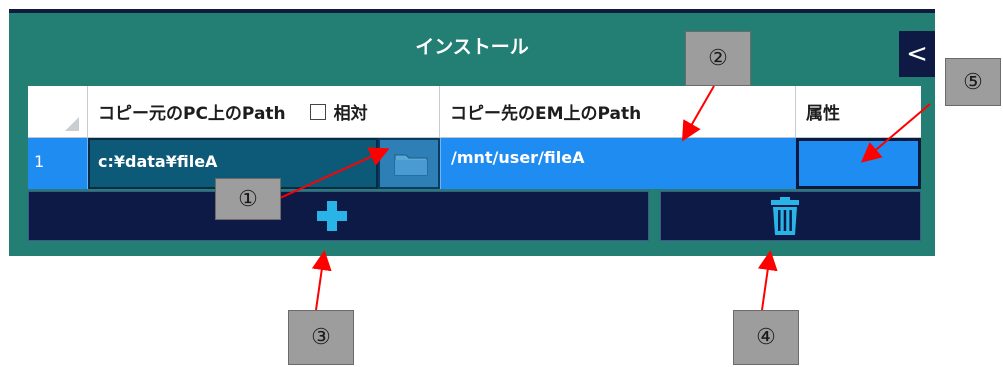 This screenshot has width=1003, height=367. Describe the element at coordinates (823, 114) in the screenshot. I see `header-attribute-label: 属性` at that location.